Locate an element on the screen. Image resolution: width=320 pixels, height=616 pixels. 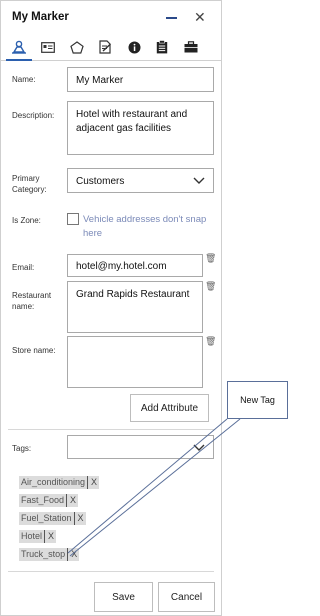
callout-pointer is located at coordinates (154, 487).